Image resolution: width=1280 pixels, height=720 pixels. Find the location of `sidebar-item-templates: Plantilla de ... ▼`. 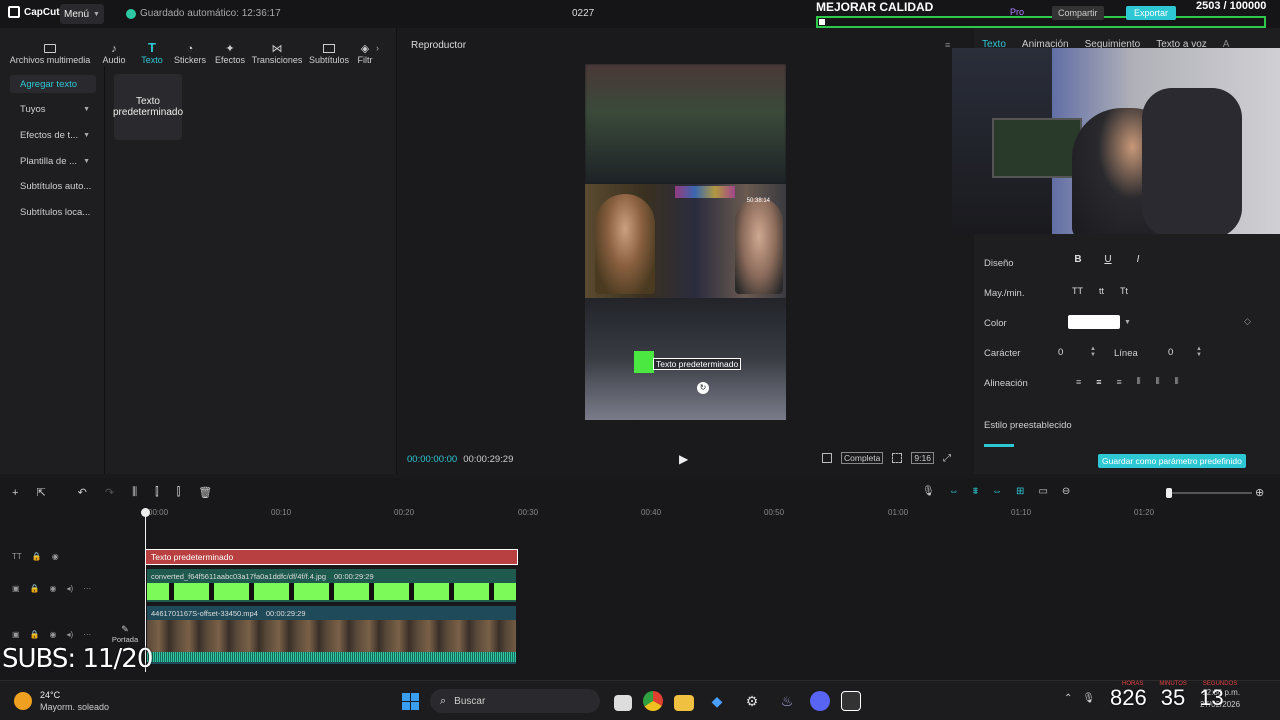

sidebar-item-templates: Plantilla de ... ▼ is located at coordinates (53, 161).